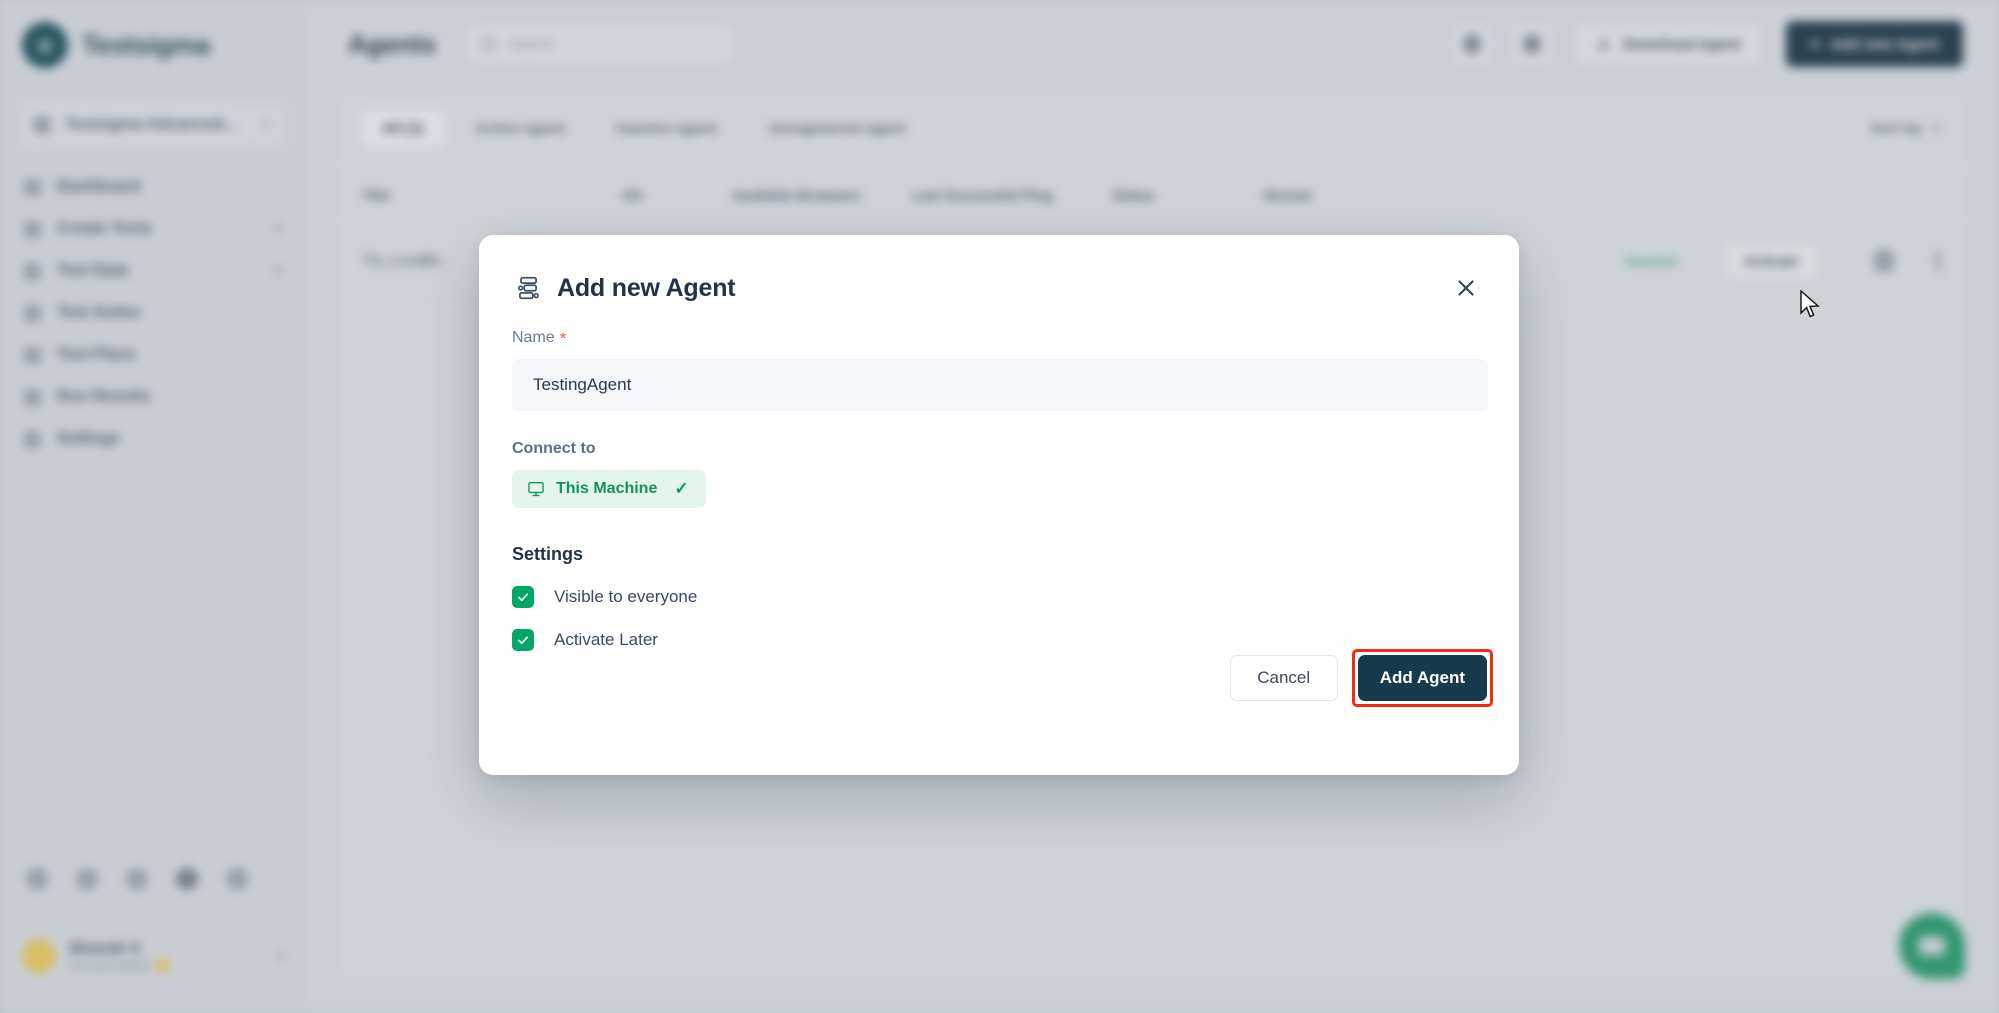  What do you see at coordinates (646, 287) in the screenshot?
I see `modal-title: Add new Agent` at bounding box center [646, 287].